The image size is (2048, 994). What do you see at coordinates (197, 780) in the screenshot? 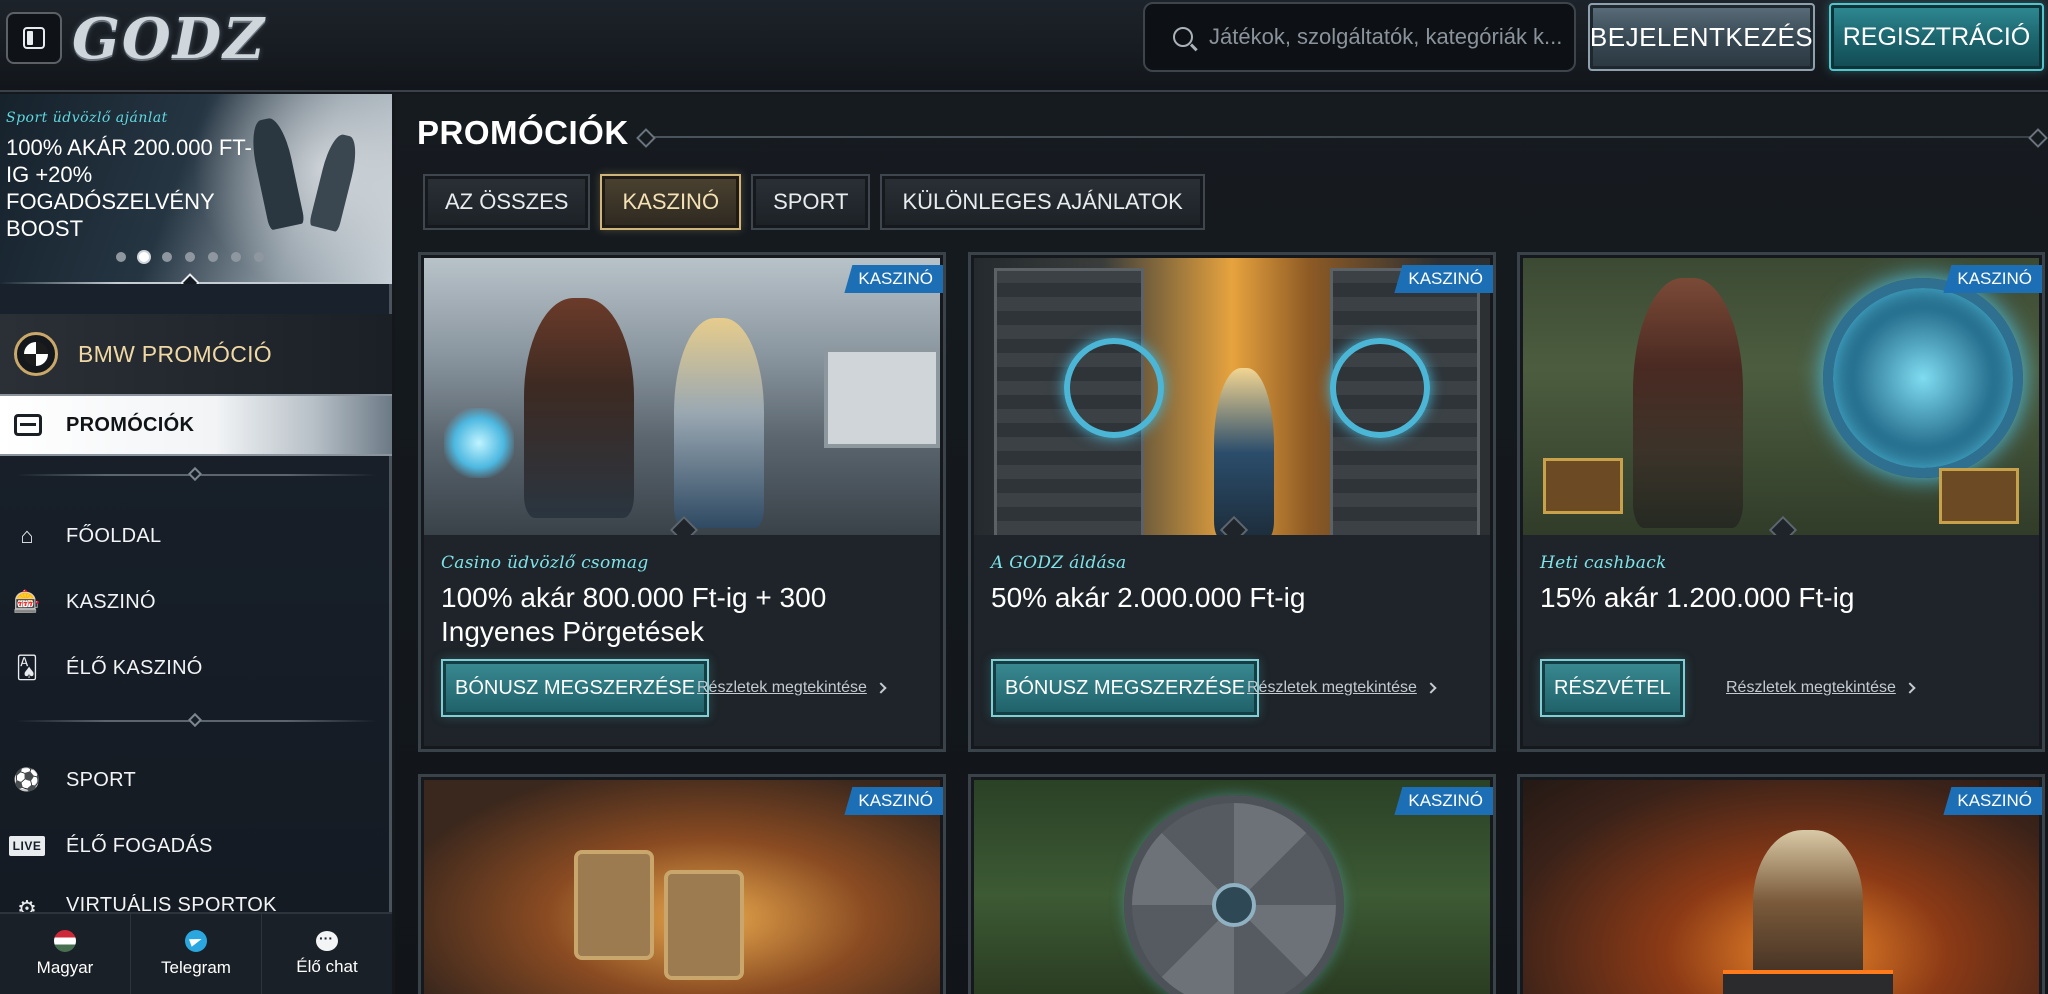
I see `sidebar-item-sport: ⚽ SPORT` at bounding box center [197, 780].